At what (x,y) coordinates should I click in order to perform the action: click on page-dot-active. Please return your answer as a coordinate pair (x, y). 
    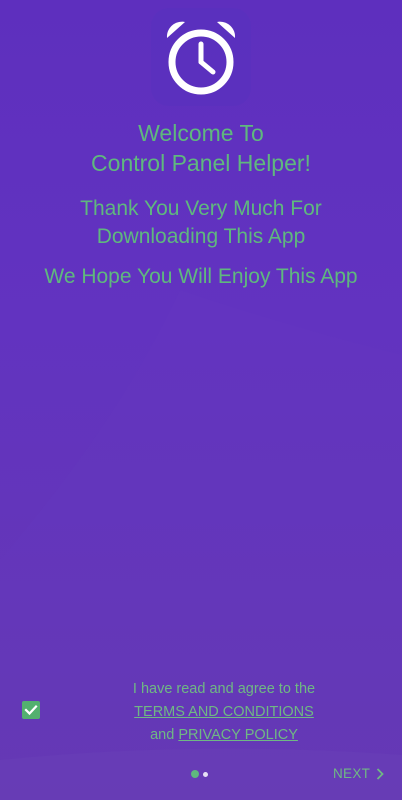
    Looking at the image, I should click on (195, 774).